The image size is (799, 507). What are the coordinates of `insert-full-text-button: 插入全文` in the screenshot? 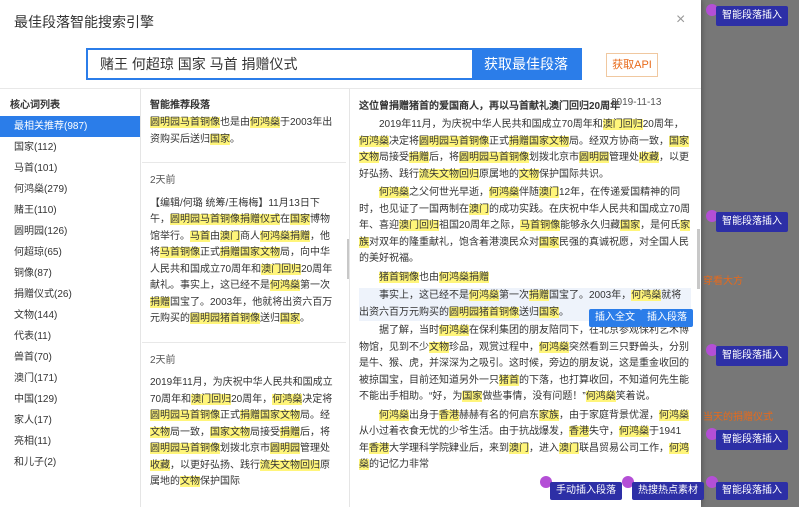 It's located at (615, 318).